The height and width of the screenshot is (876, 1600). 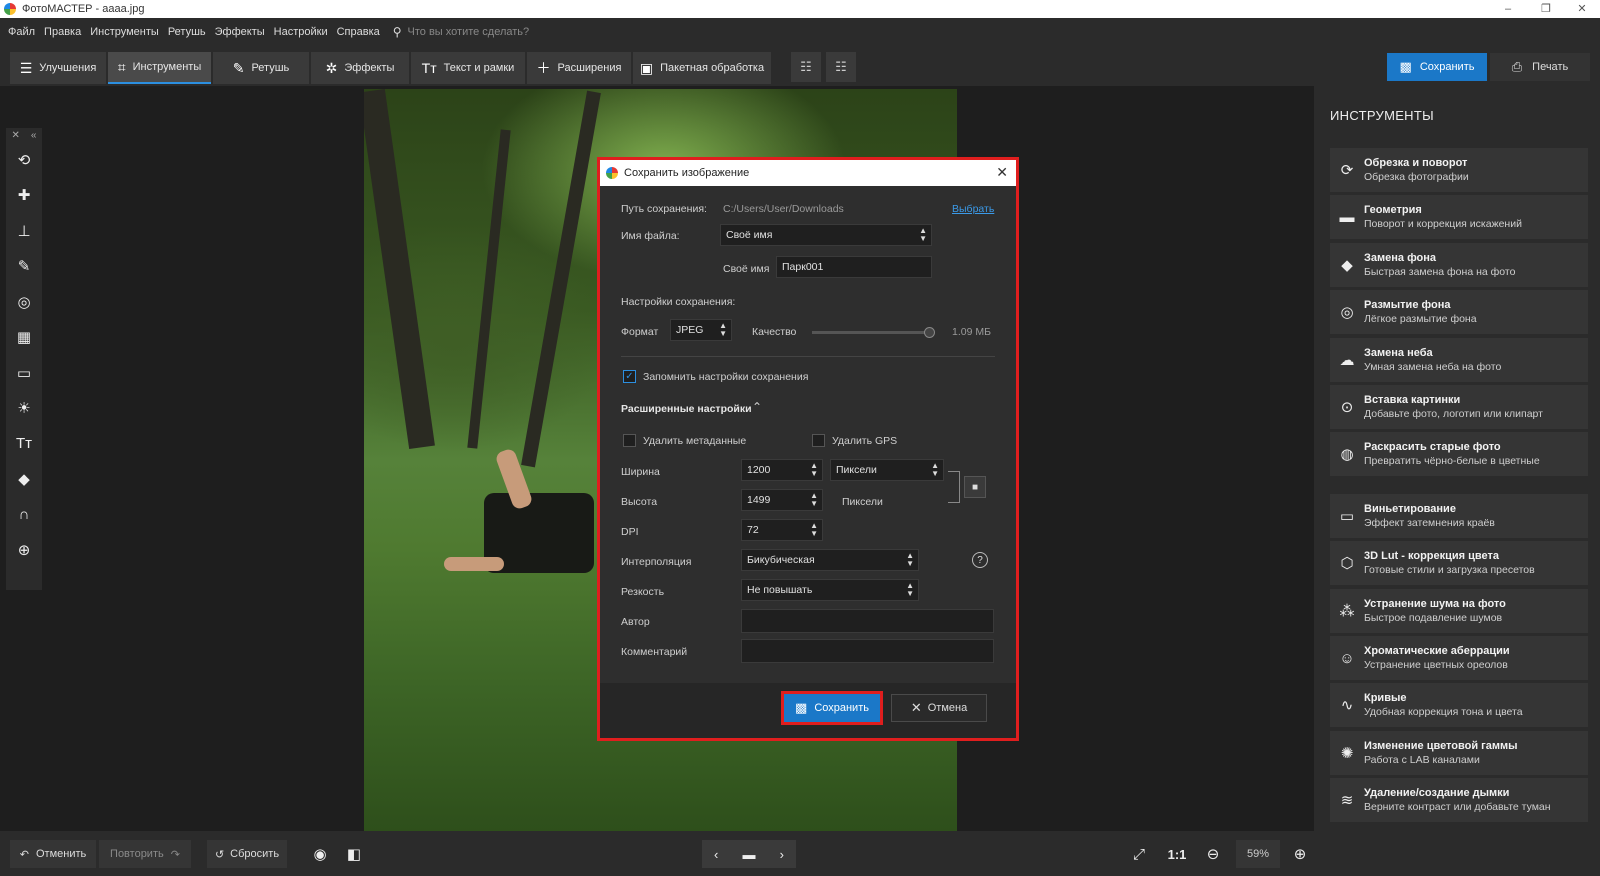 I want to click on next-image-icon: ›, so click(x=782, y=854).